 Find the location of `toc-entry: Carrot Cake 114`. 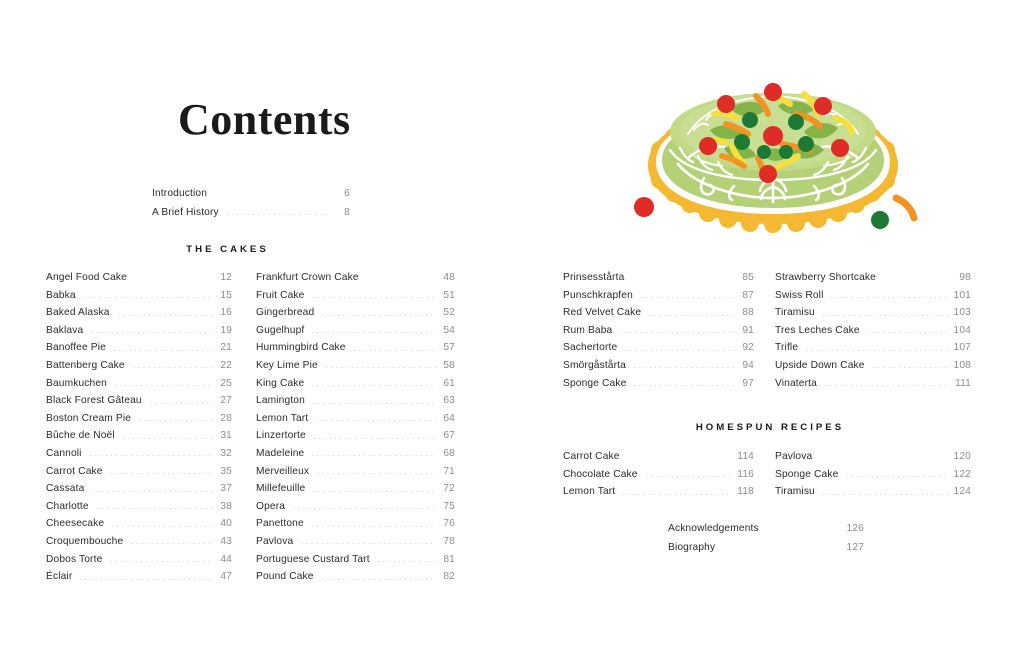

toc-entry: Carrot Cake 114 is located at coordinates (658, 460).